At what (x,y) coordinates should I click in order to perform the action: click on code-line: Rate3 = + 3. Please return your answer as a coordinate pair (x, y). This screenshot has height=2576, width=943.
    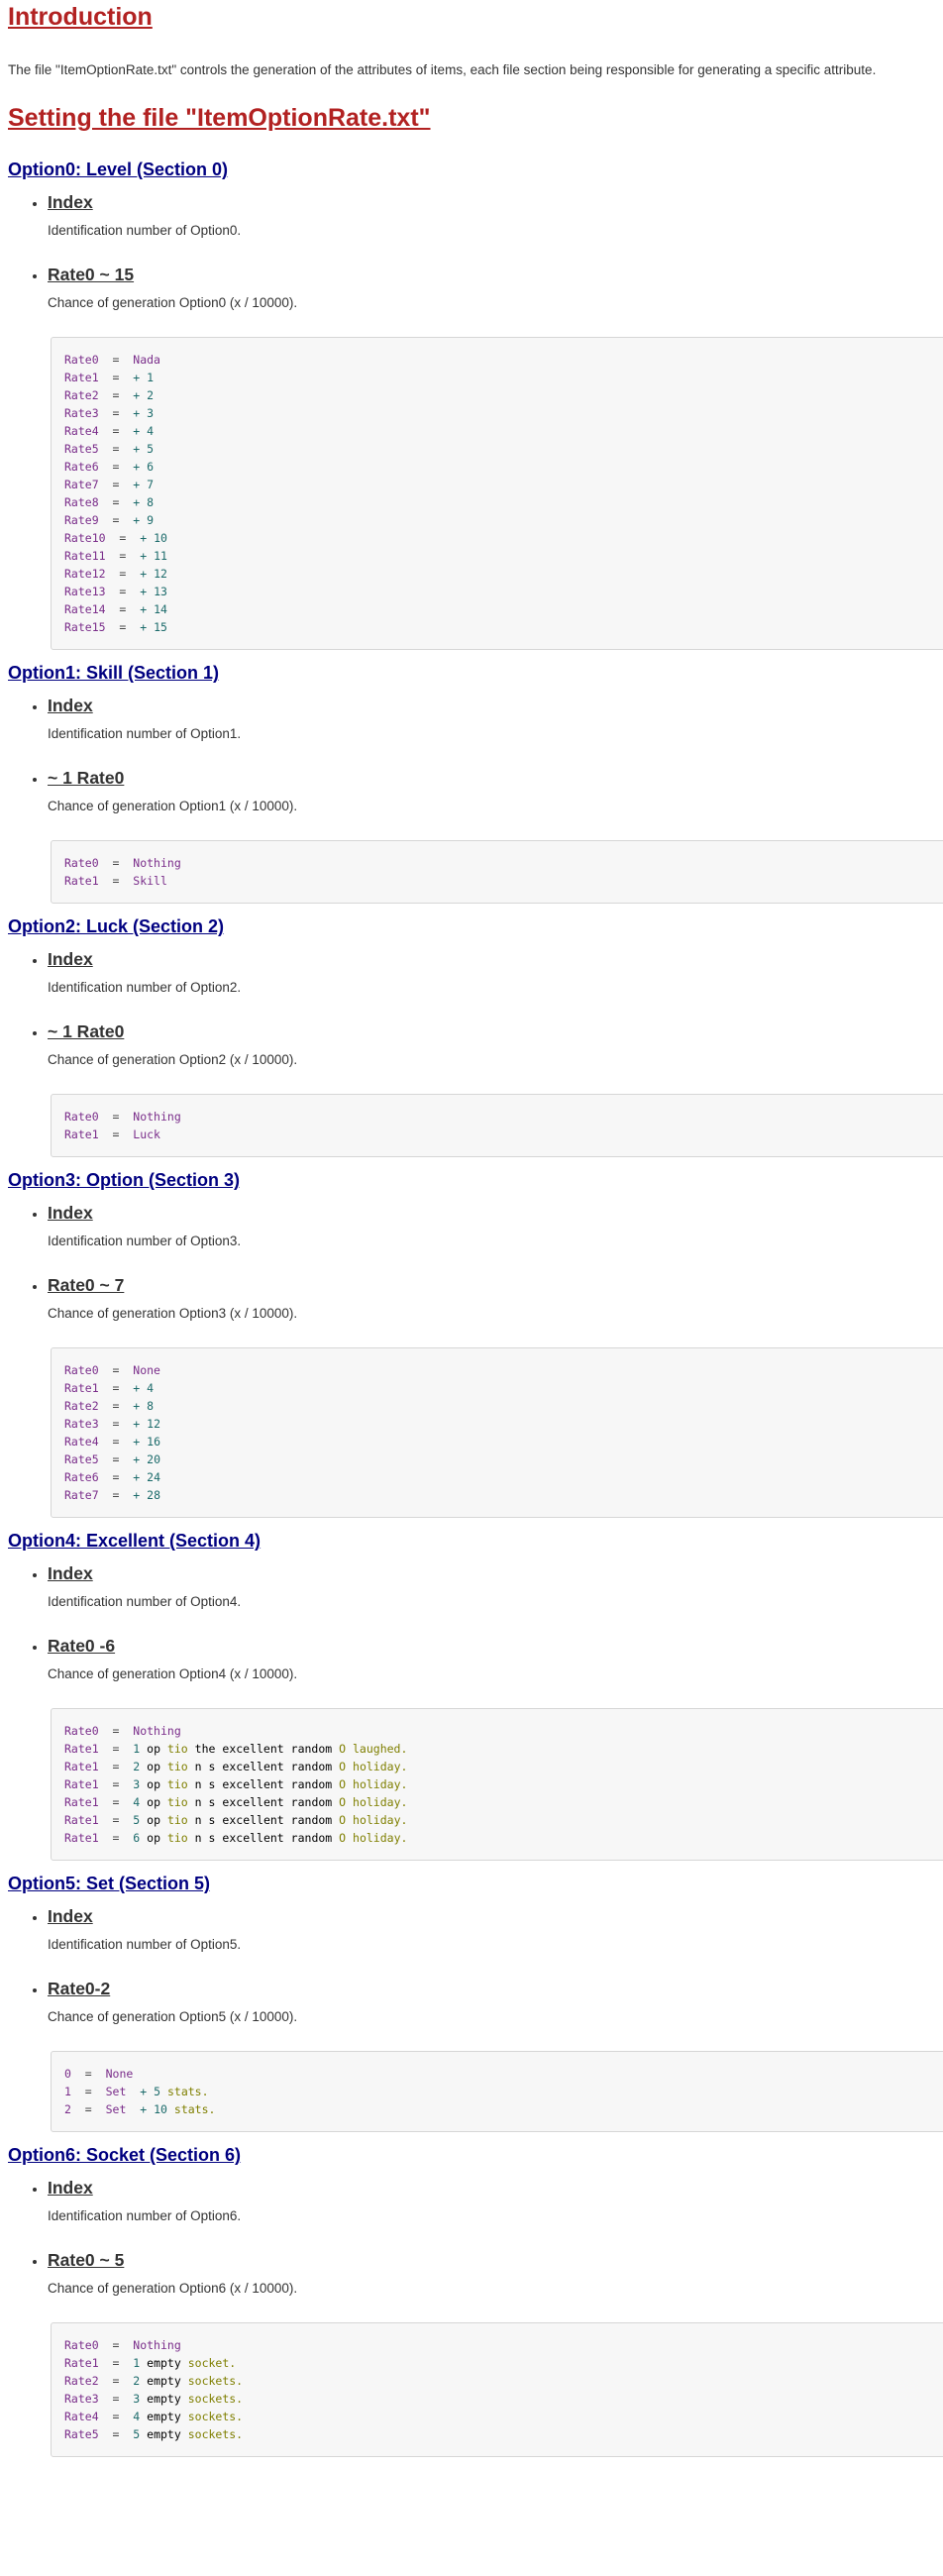
    Looking at the image, I should click on (504, 413).